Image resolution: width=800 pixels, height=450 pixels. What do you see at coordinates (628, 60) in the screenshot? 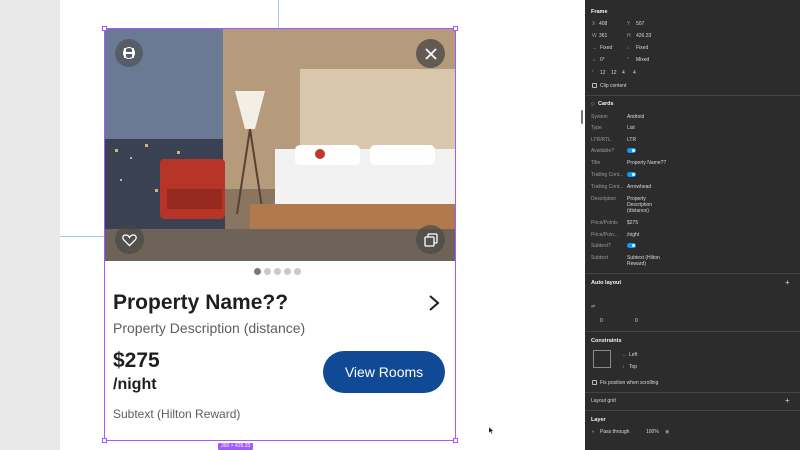
I see `radius-icon: ⌜` at bounding box center [628, 60].